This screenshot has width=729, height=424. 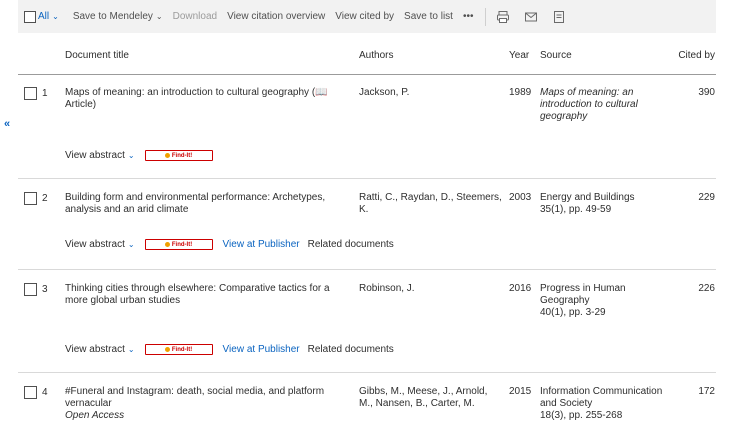 What do you see at coordinates (520, 197) in the screenshot?
I see `year: 2003` at bounding box center [520, 197].